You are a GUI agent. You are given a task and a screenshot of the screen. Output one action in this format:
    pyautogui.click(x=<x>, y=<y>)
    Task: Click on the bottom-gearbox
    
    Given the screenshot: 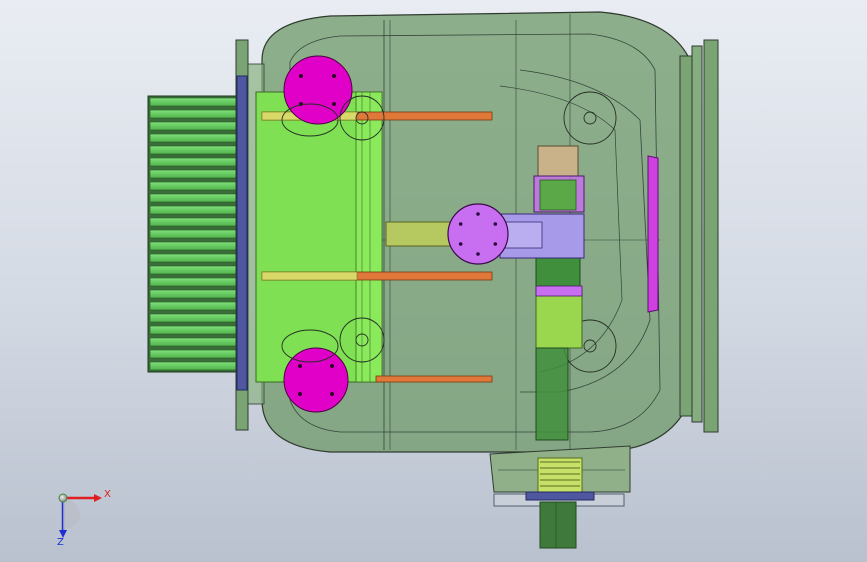 What is the action you would take?
    pyautogui.click(x=560, y=497)
    